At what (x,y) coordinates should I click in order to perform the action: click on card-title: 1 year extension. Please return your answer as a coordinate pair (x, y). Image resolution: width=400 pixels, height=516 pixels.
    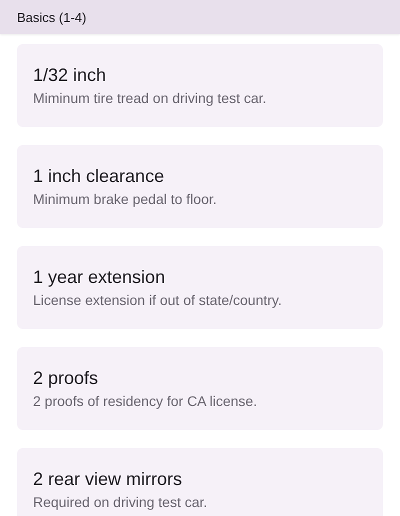
    Looking at the image, I should click on (99, 277).